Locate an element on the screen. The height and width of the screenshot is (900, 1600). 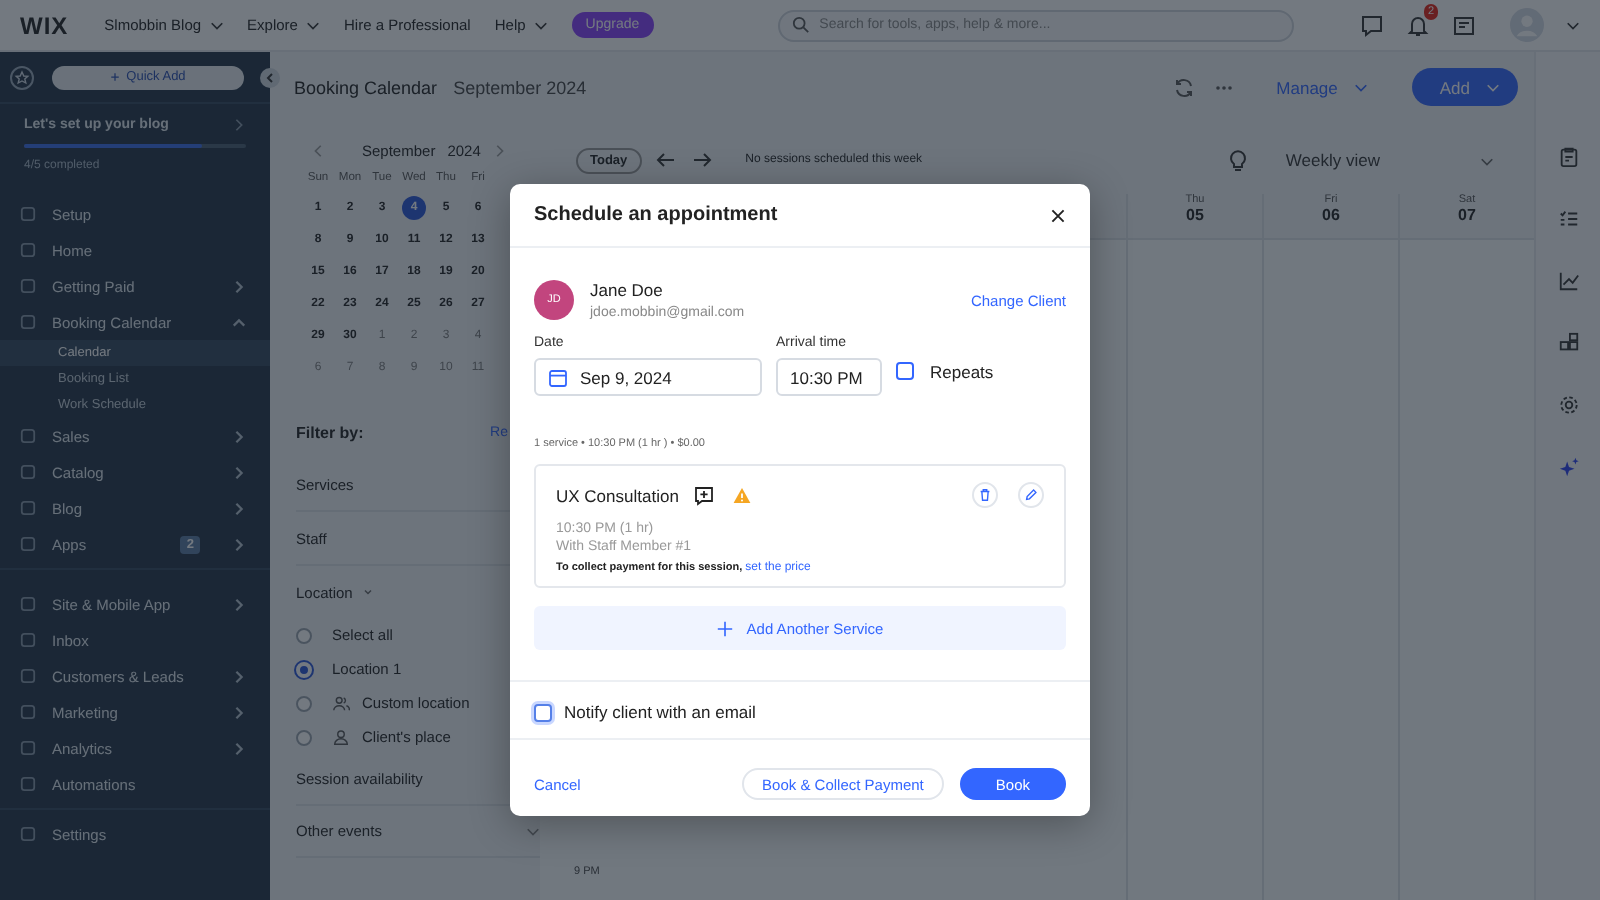
pencil-icon is located at coordinates (1031, 495).